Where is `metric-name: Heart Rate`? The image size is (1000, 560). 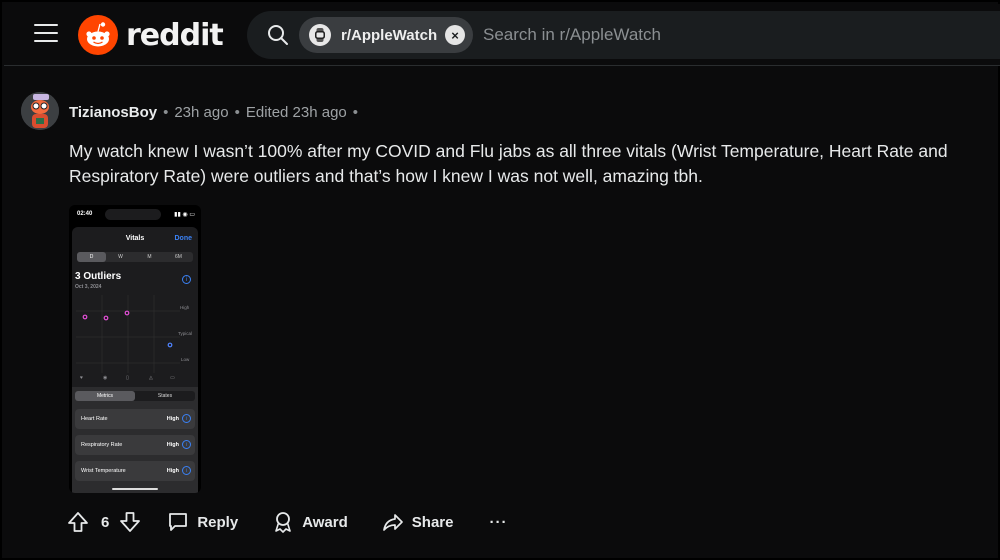 metric-name: Heart Rate is located at coordinates (94, 419).